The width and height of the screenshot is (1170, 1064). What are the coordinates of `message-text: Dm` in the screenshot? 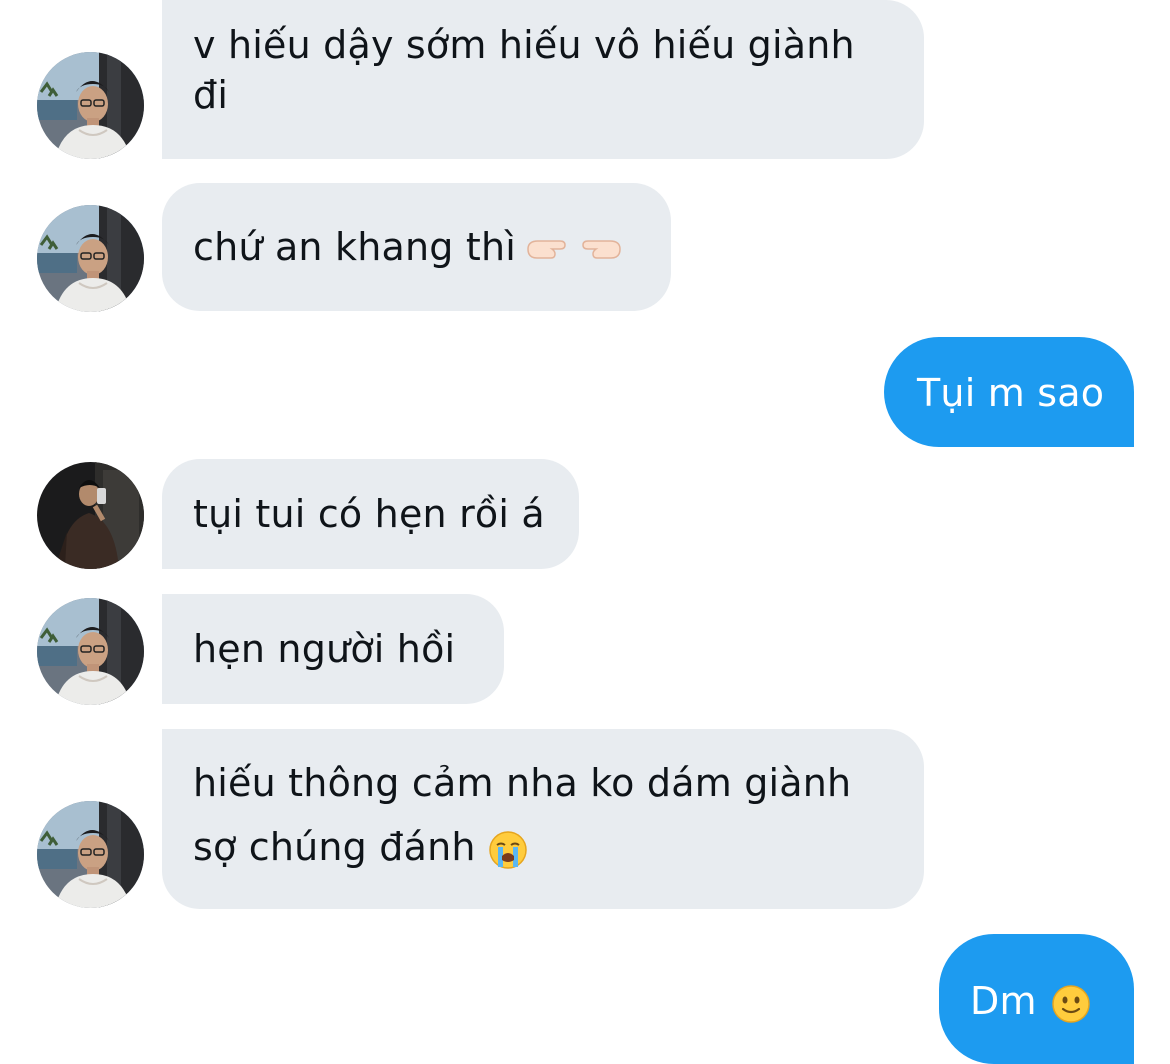 It's located at (1003, 1001).